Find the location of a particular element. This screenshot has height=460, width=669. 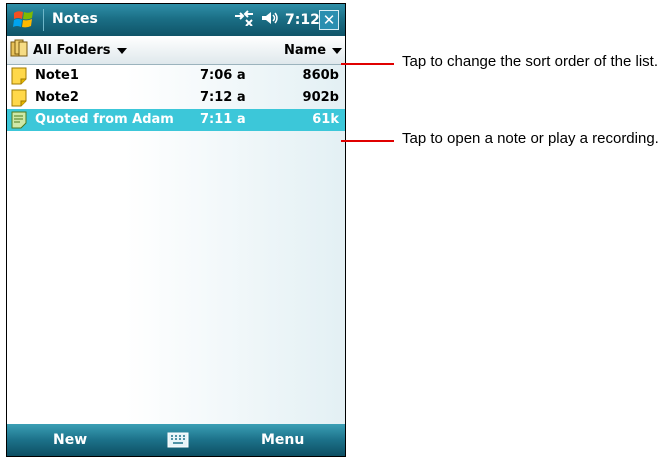

title-separator is located at coordinates (43, 20).